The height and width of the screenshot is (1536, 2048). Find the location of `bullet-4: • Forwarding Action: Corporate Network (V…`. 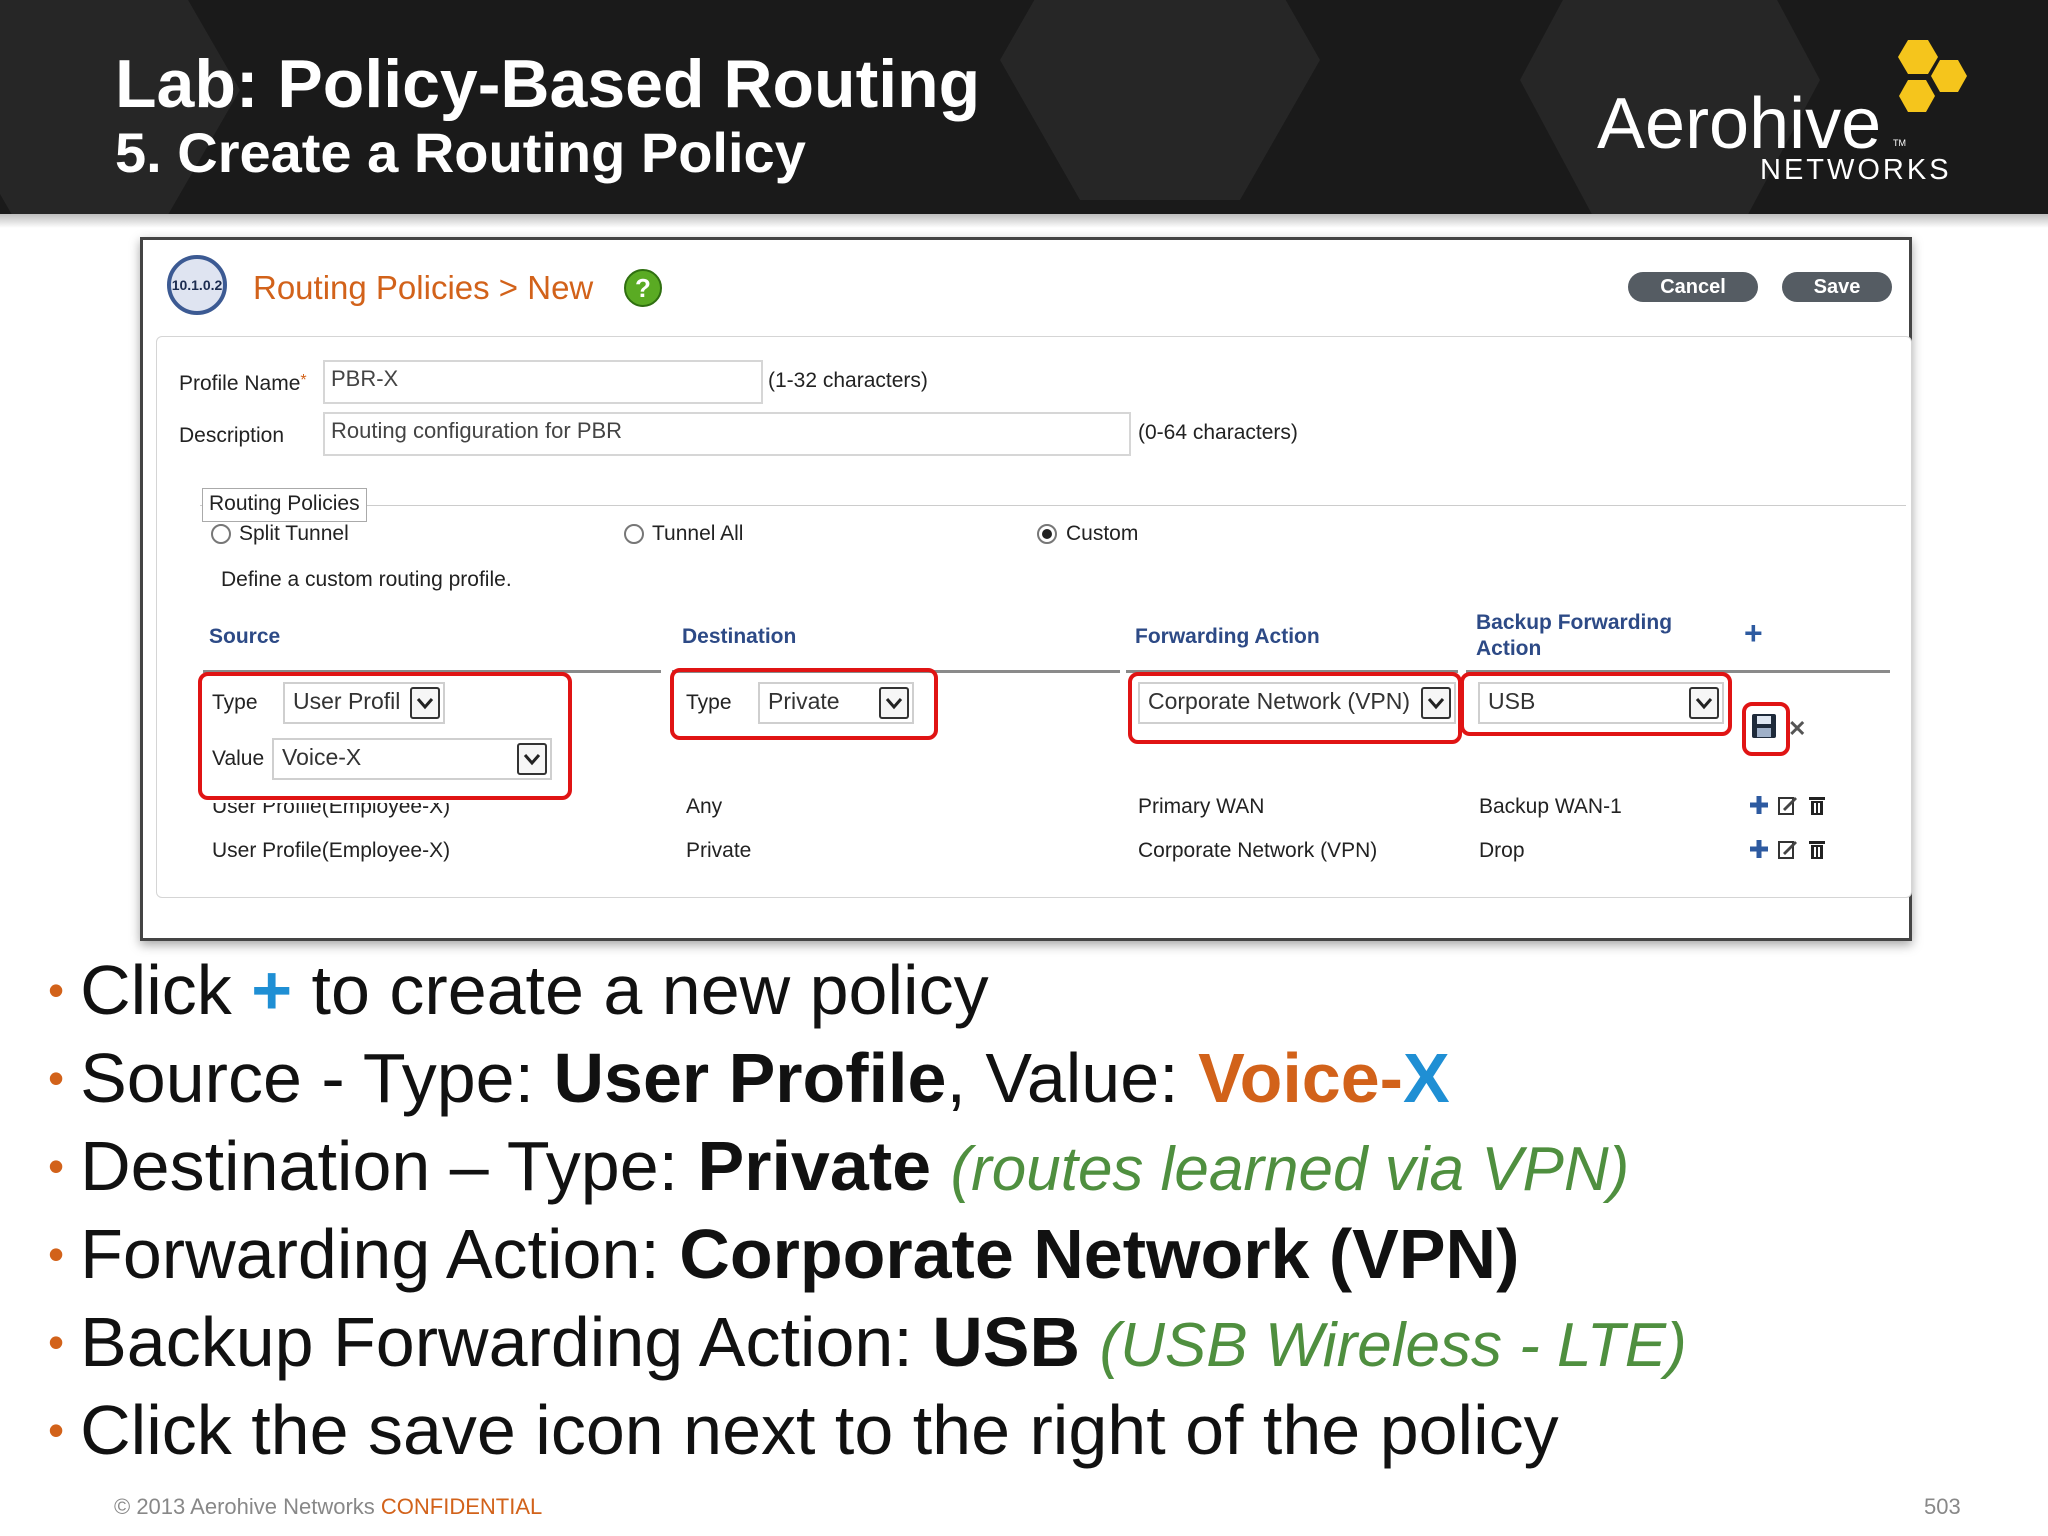

bullet-4: • Forwarding Action: Corporate Network (V… is located at coordinates (783, 1257).